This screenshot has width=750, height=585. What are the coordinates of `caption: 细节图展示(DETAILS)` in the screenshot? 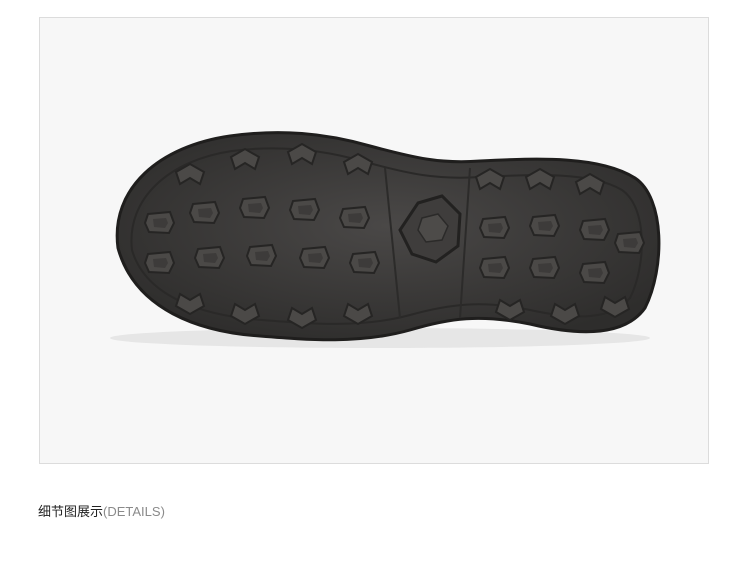 It's located at (101, 512).